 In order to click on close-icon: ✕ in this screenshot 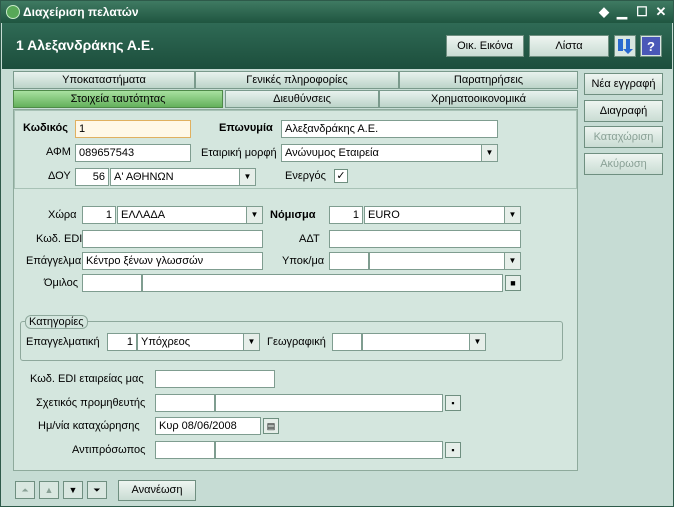, I will do `click(661, 12)`.